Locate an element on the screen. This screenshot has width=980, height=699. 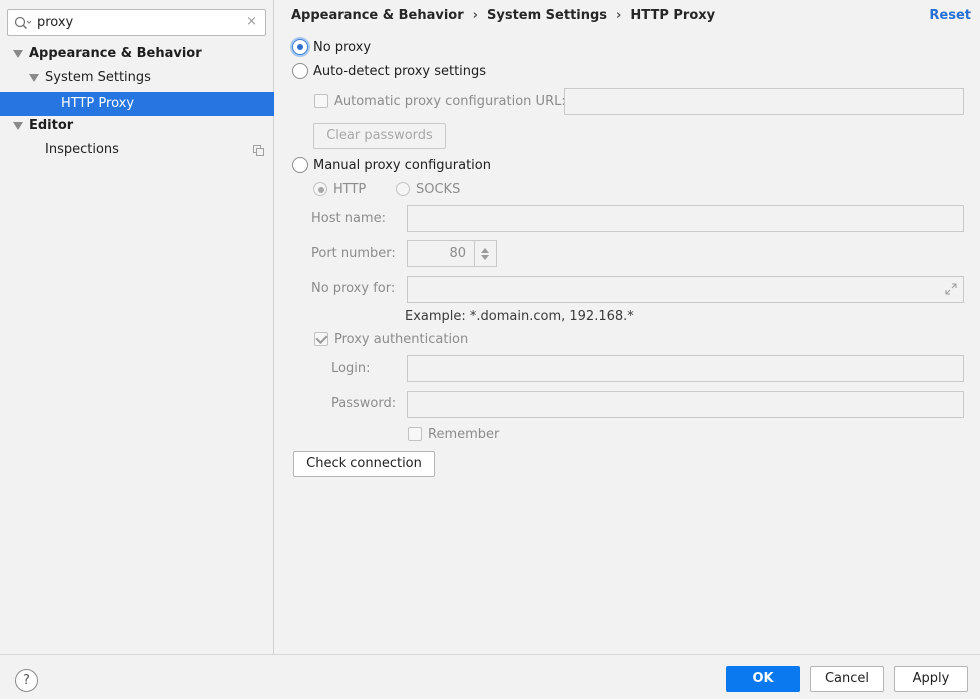
proxy-auth-label: Proxy authentication is located at coordinates (401, 339).